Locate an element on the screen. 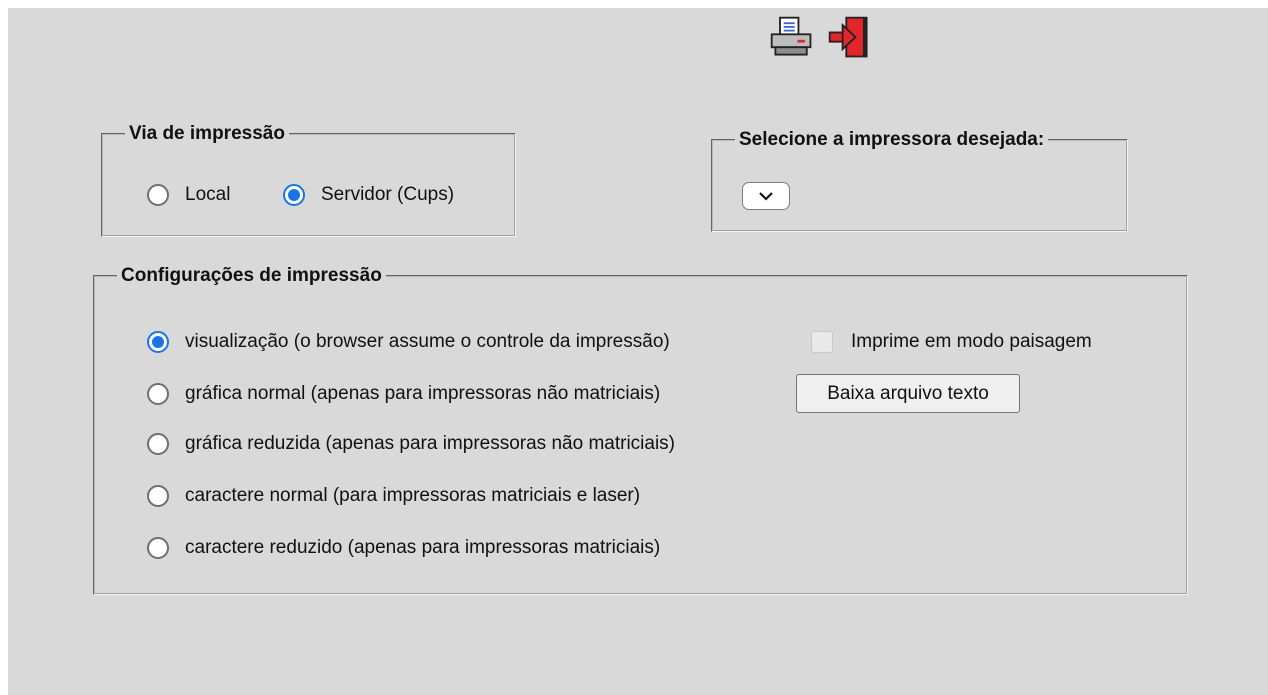  radio-local-label: Local is located at coordinates (208, 194).